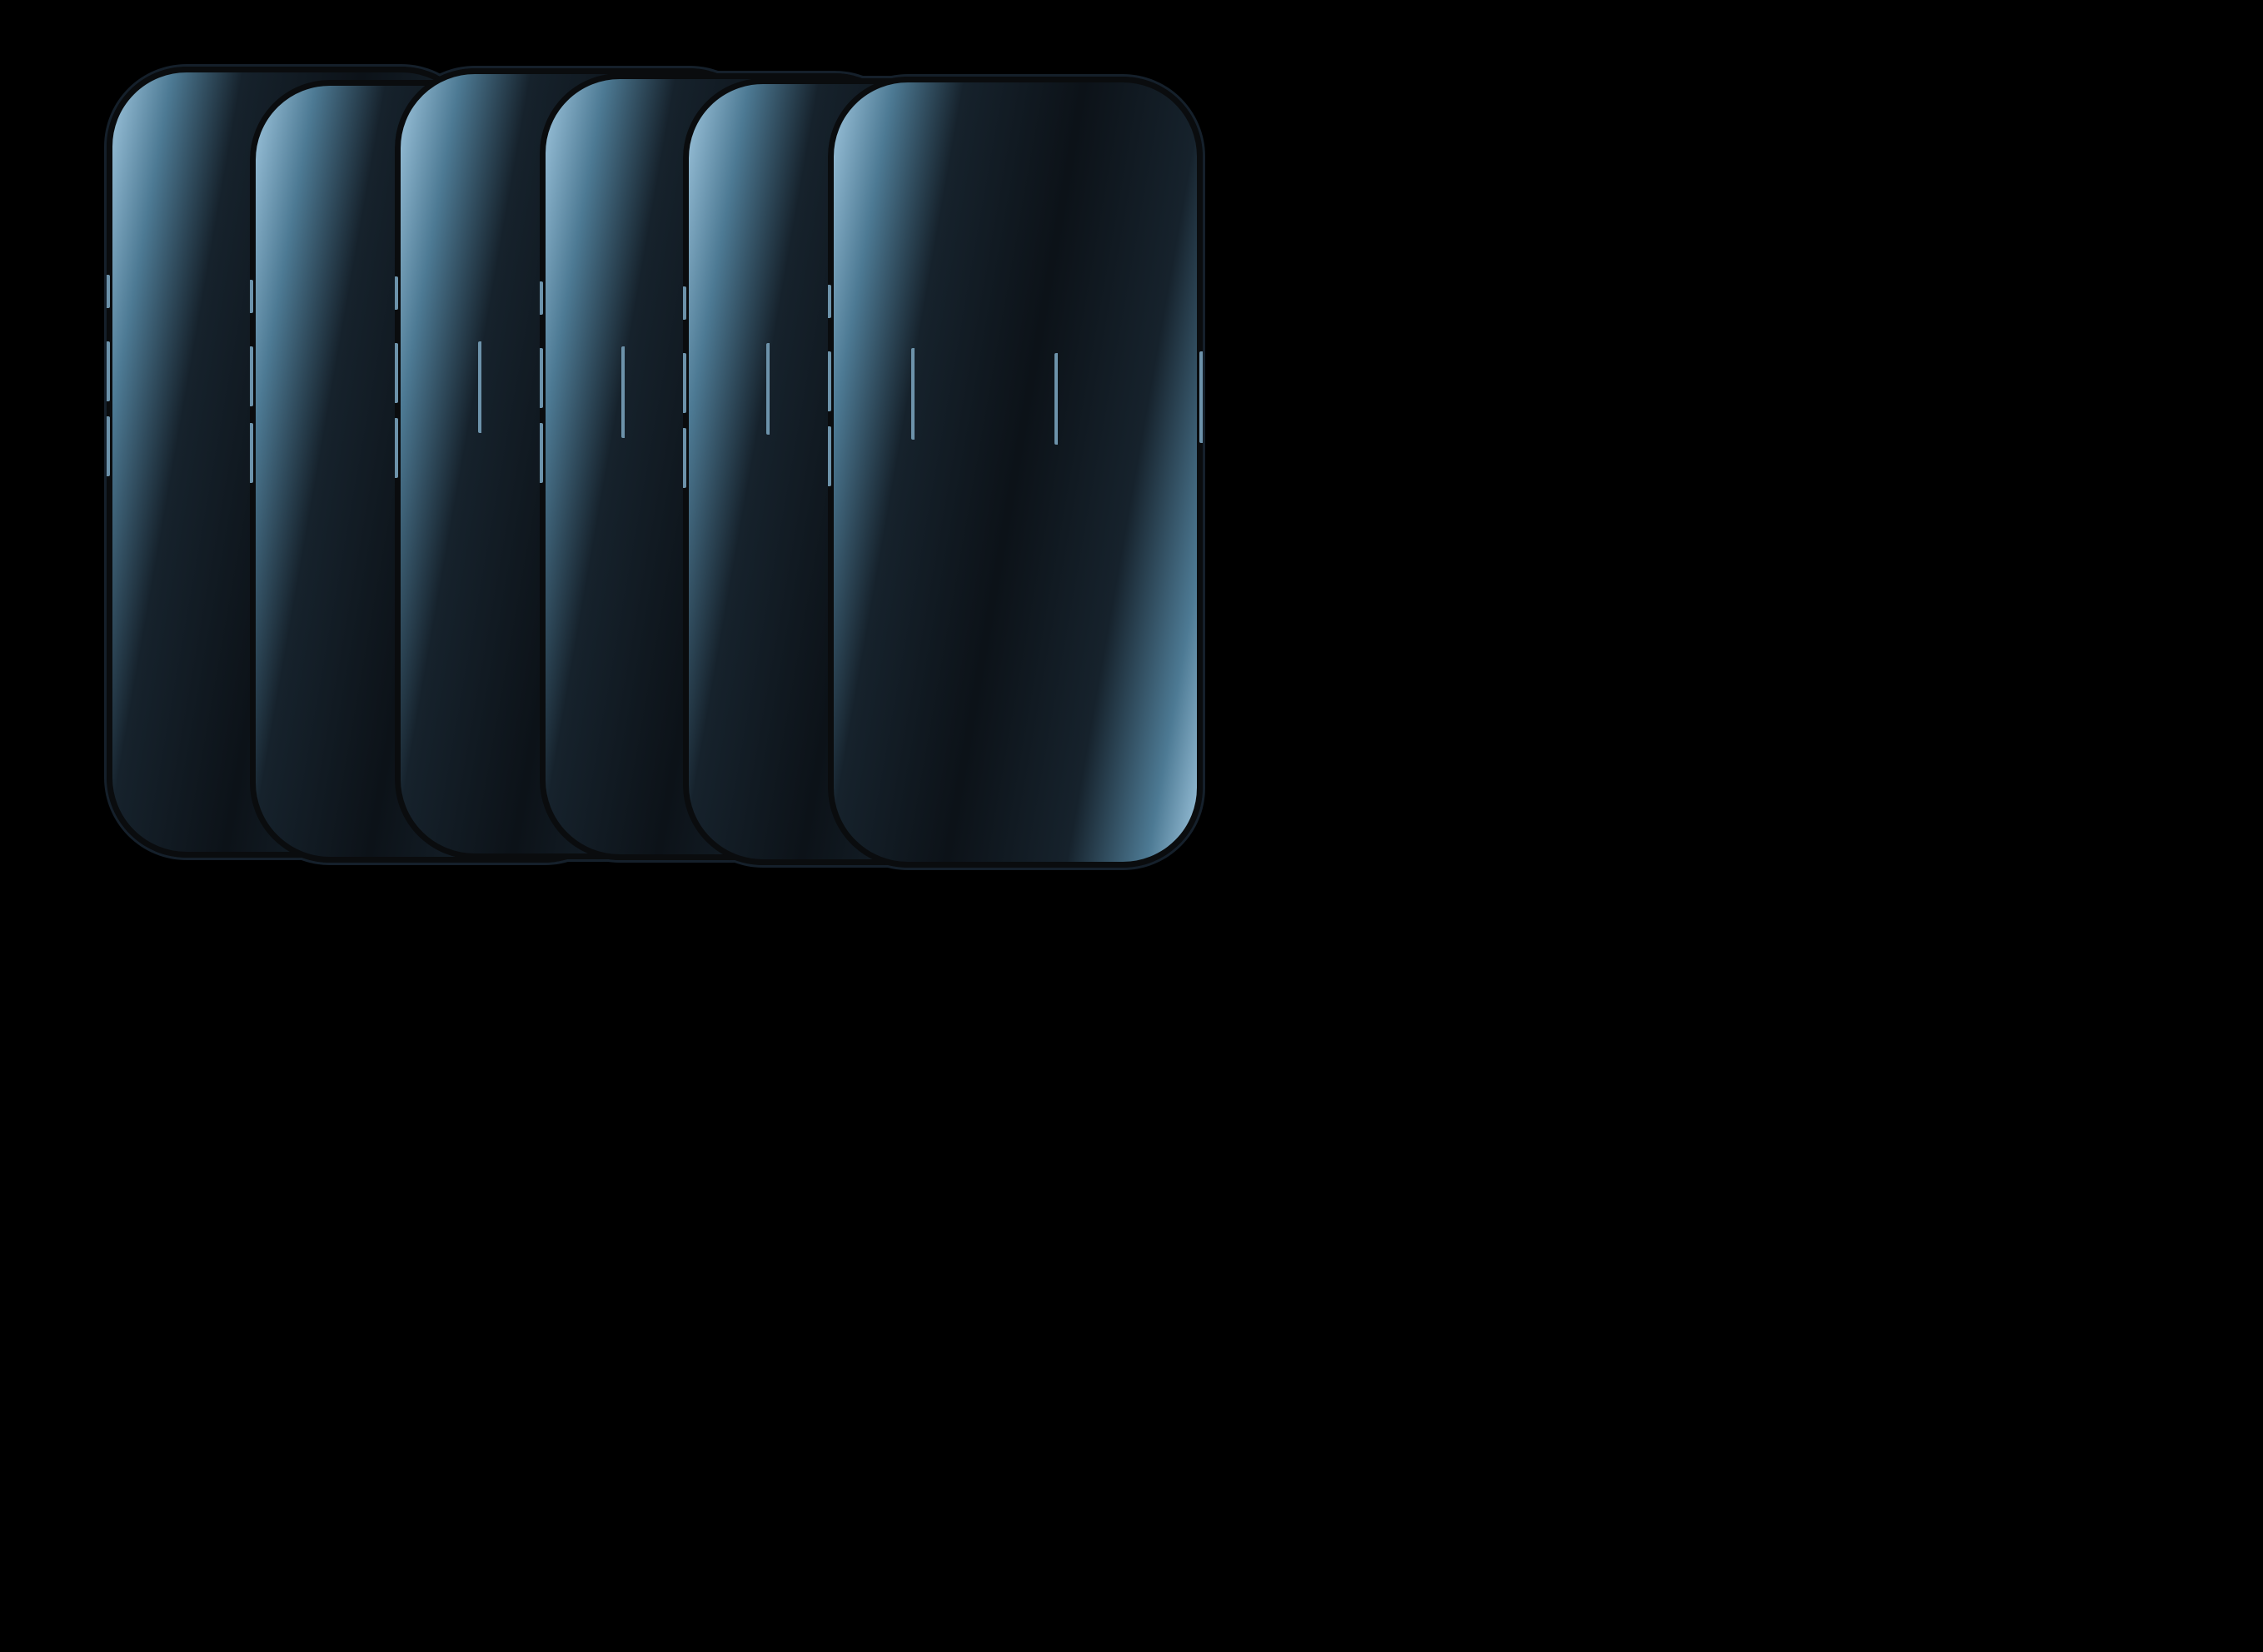 This screenshot has width=2263, height=1652. I want to click on screen: 12:02 Visualize Compare See Impact, so click(1015, 472).